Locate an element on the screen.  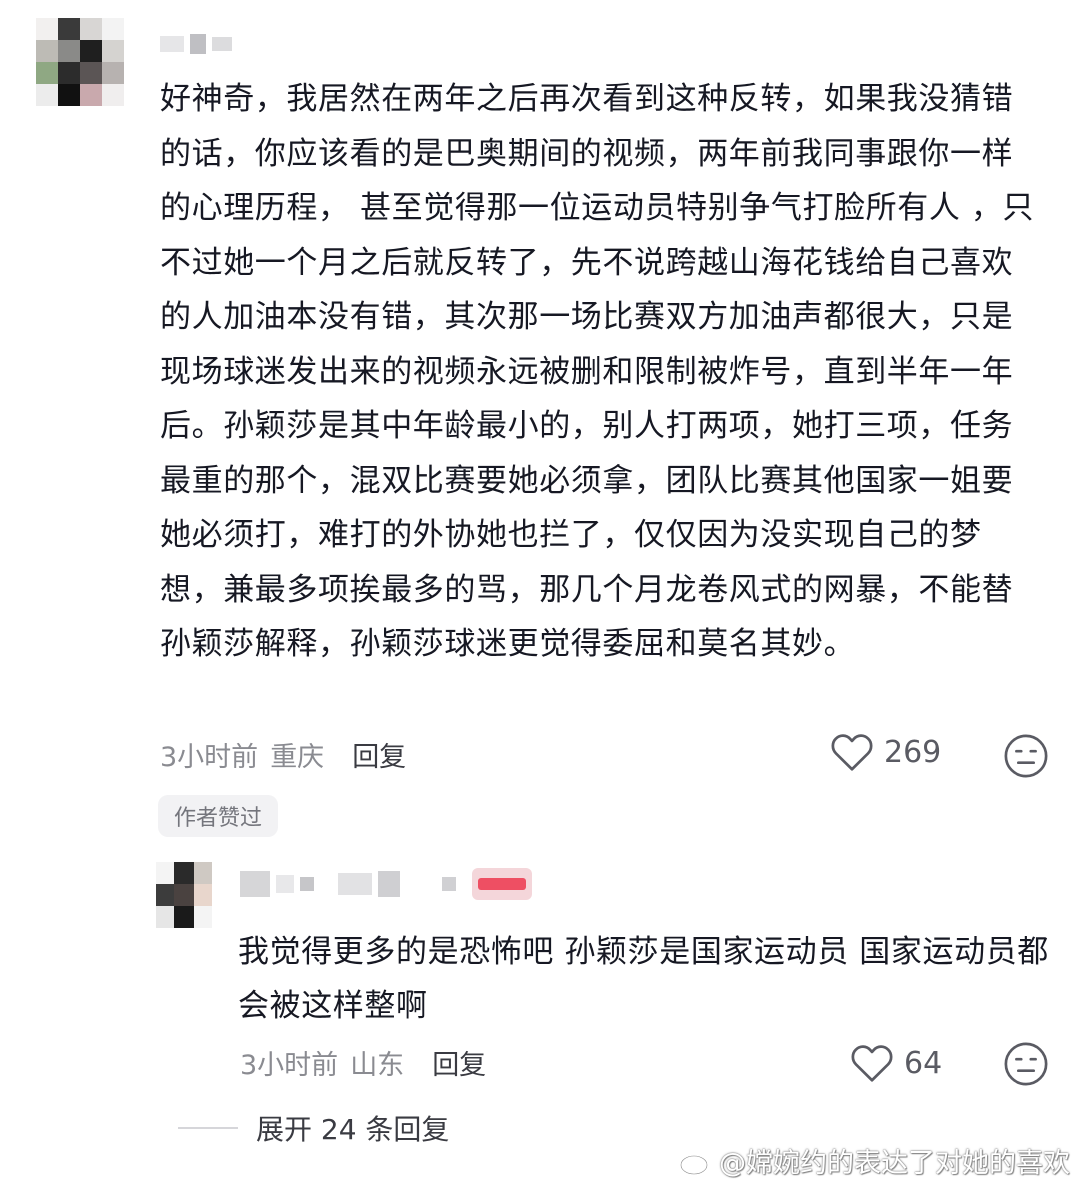
reply-avatar is located at coordinates (184, 895).